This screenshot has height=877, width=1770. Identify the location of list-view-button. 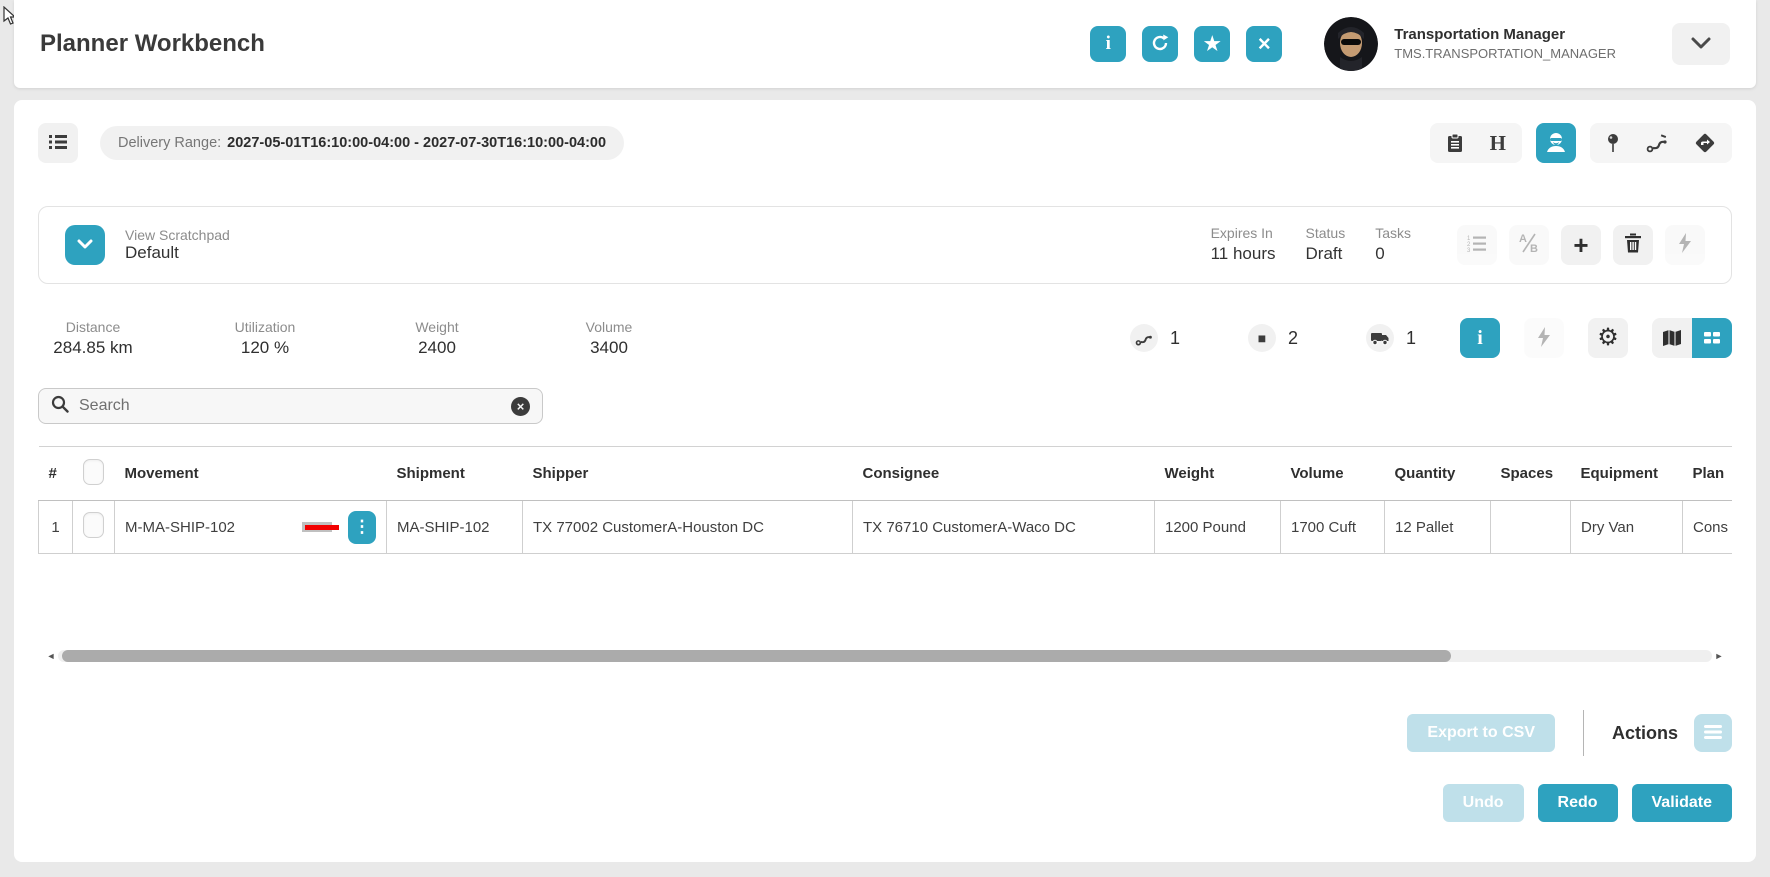
(58, 143).